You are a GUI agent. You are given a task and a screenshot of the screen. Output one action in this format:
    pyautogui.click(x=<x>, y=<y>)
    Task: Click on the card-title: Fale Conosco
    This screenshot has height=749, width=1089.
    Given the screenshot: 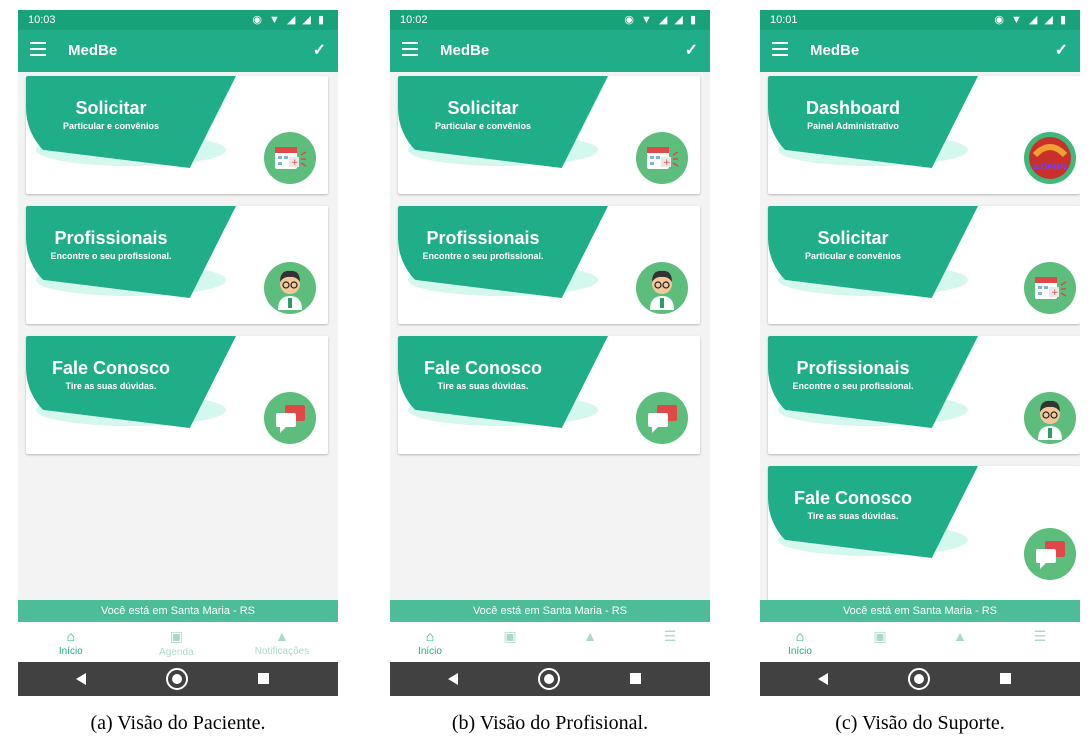 What is the action you would take?
    pyautogui.click(x=483, y=368)
    